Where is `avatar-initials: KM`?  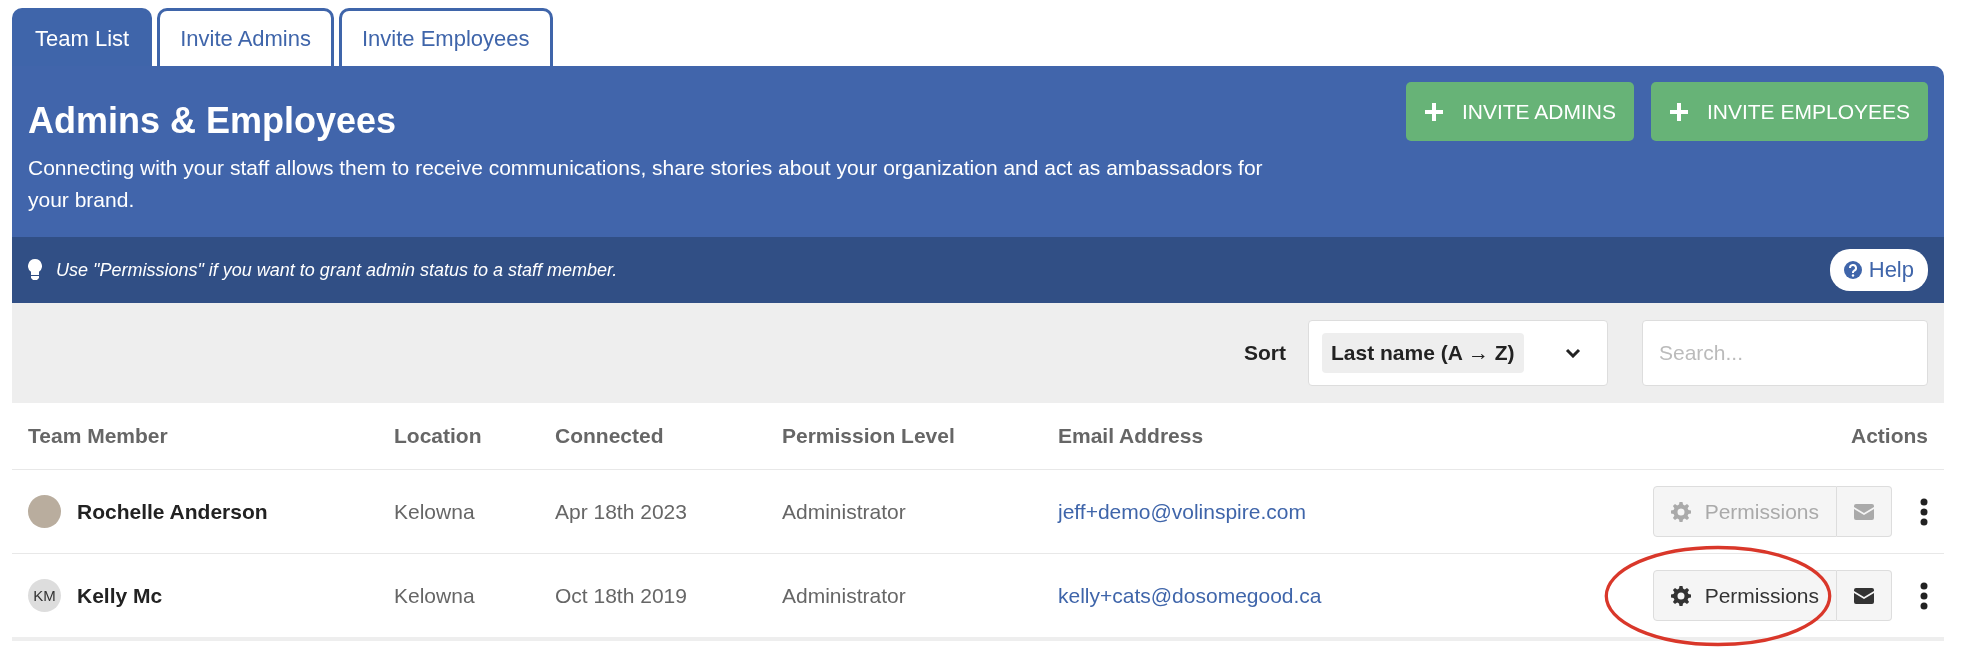
avatar-initials: KM is located at coordinates (44, 595).